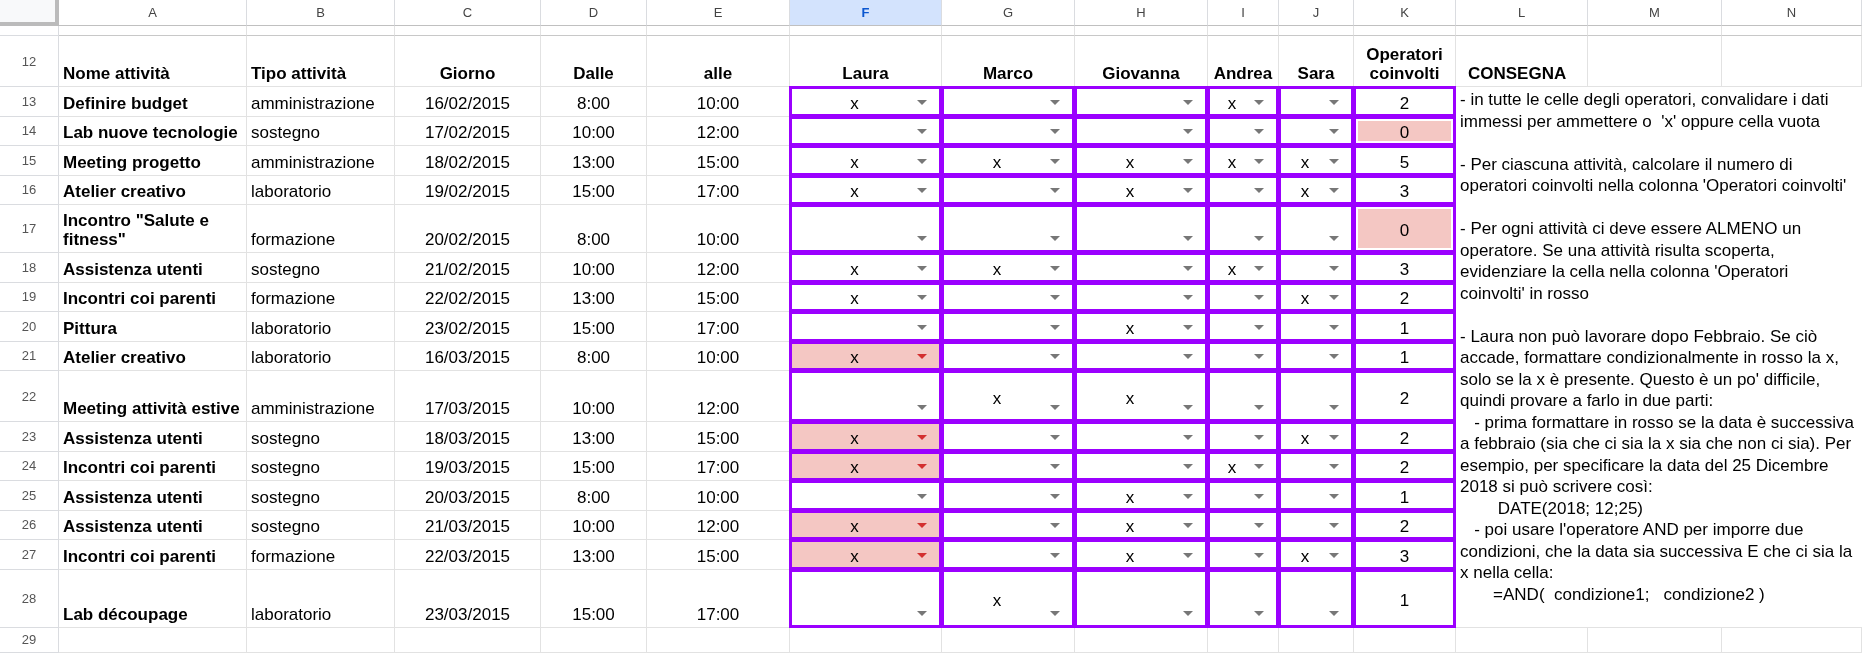  Describe the element at coordinates (594, 13) in the screenshot. I see `column-header: D` at that location.